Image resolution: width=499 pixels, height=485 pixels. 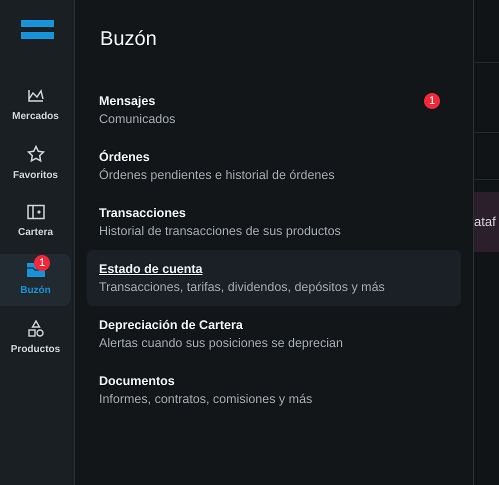 I want to click on menu-item: Órdenes Órdenes pendientes e historial de órdenes, so click(x=274, y=166).